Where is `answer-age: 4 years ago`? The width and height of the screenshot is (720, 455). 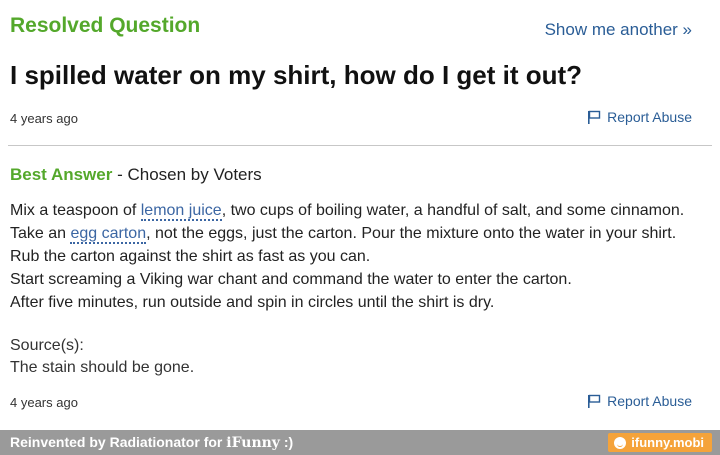
answer-age: 4 years ago is located at coordinates (44, 402).